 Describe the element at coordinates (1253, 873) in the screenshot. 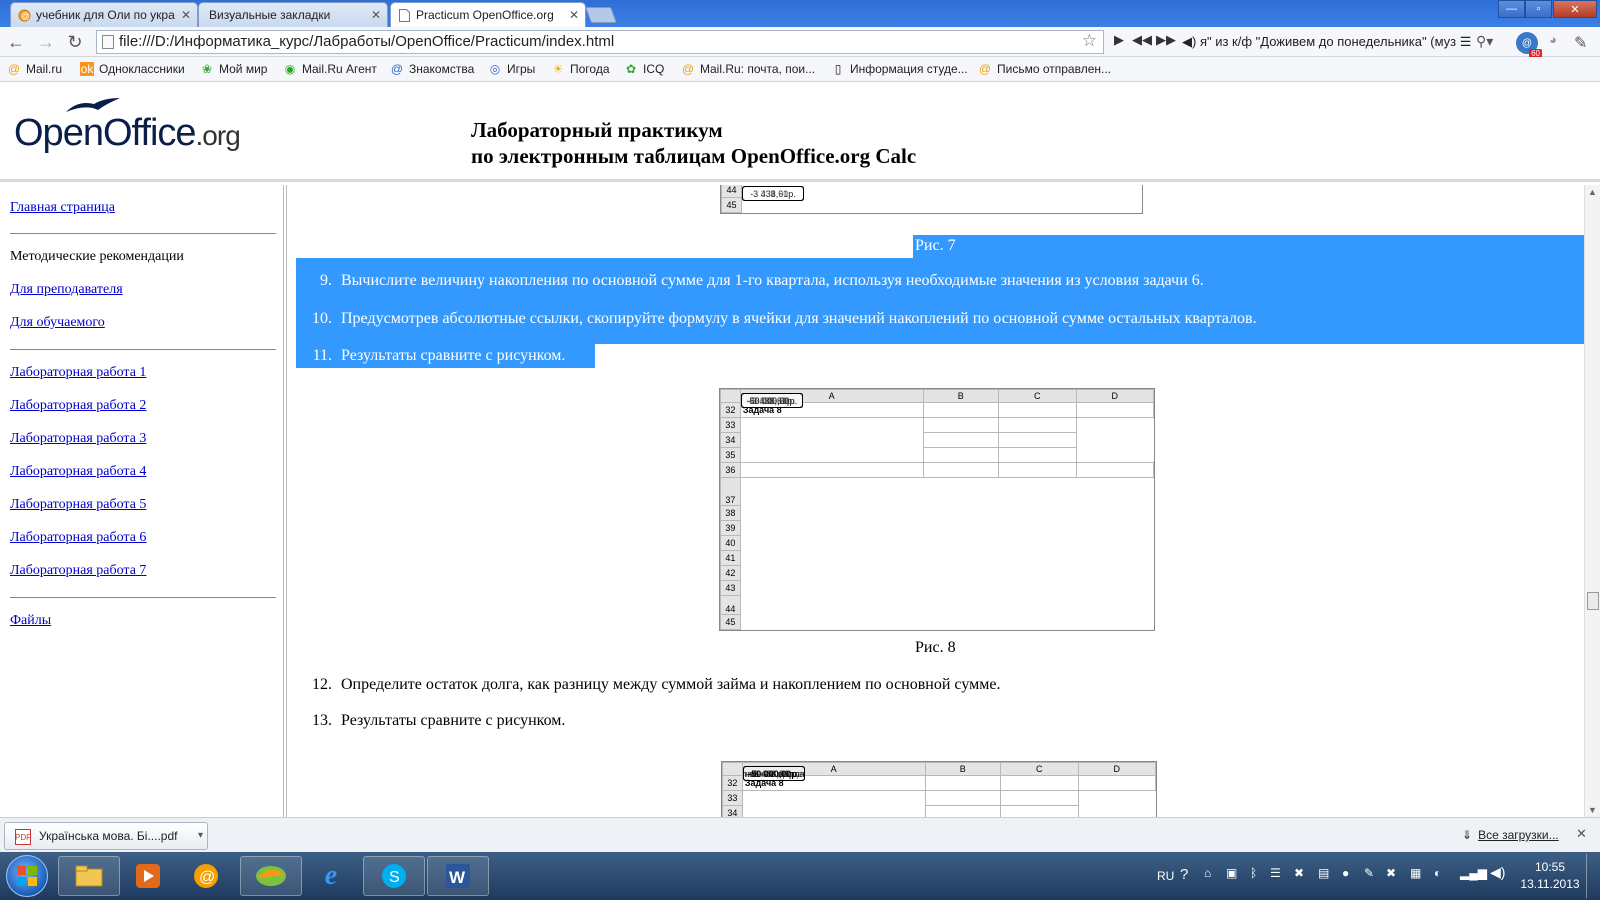

I see `bluetooth-icon: ᛒ` at that location.